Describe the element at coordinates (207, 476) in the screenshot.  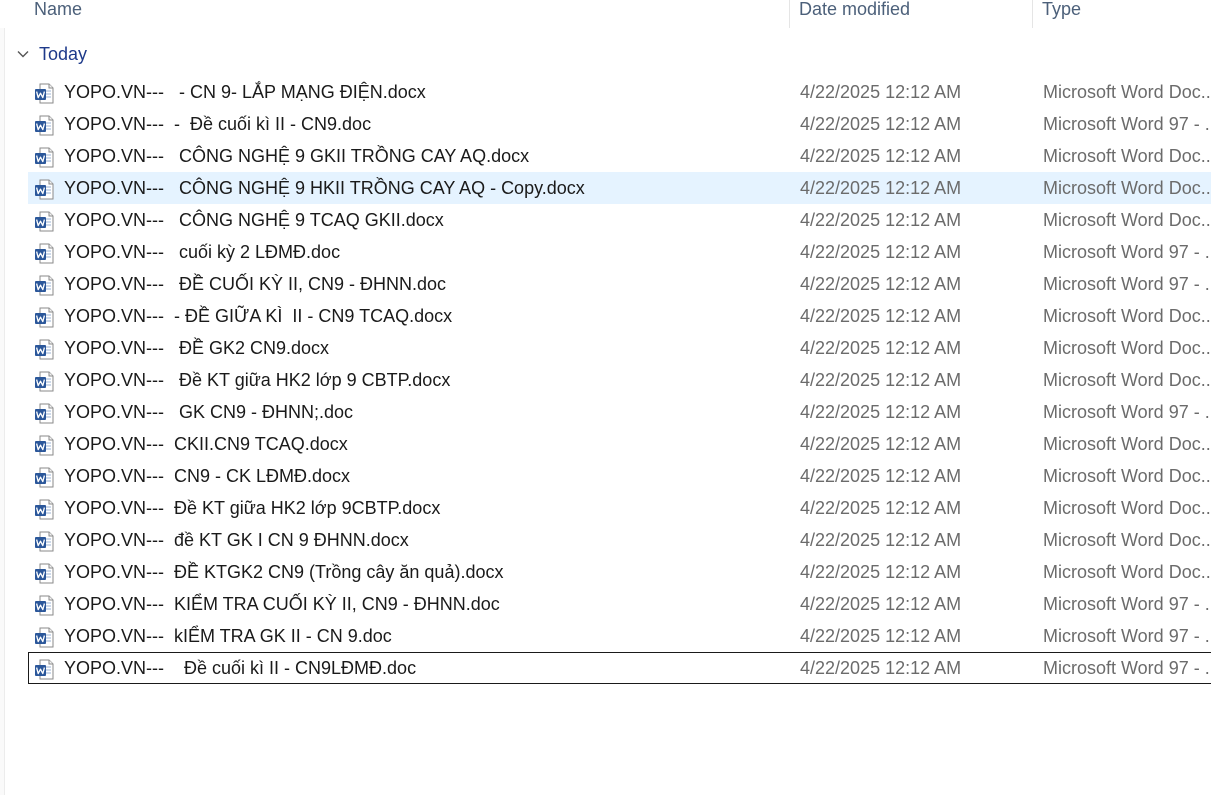
I see `file-name: YOPO.VN--- CN9 - CK LĐMĐ.docx` at that location.